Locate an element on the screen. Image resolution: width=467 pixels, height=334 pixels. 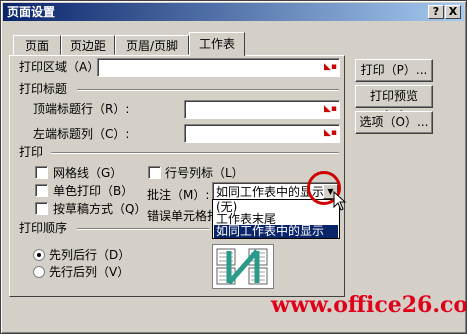
page-order-preview is located at coordinates (243, 266).